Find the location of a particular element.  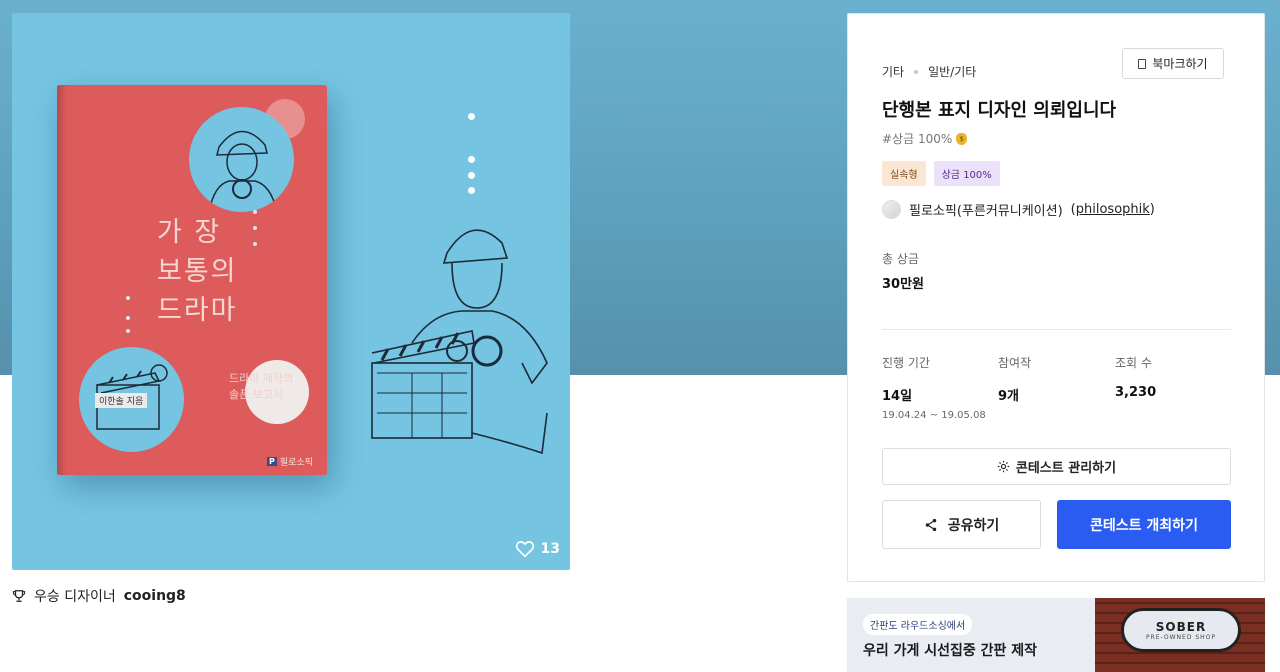

breadcrumb-subcategory: 일반/기타 is located at coordinates (952, 71).